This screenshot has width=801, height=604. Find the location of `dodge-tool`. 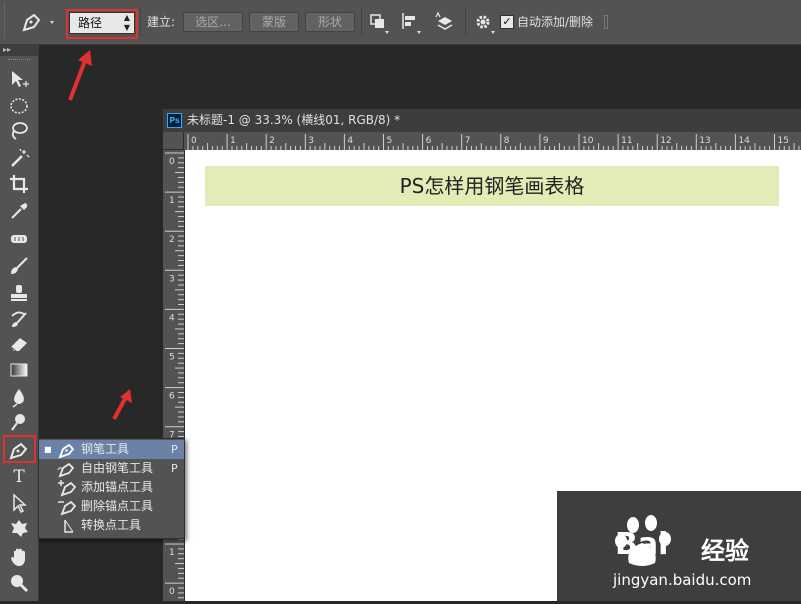

dodge-tool is located at coordinates (19, 422).